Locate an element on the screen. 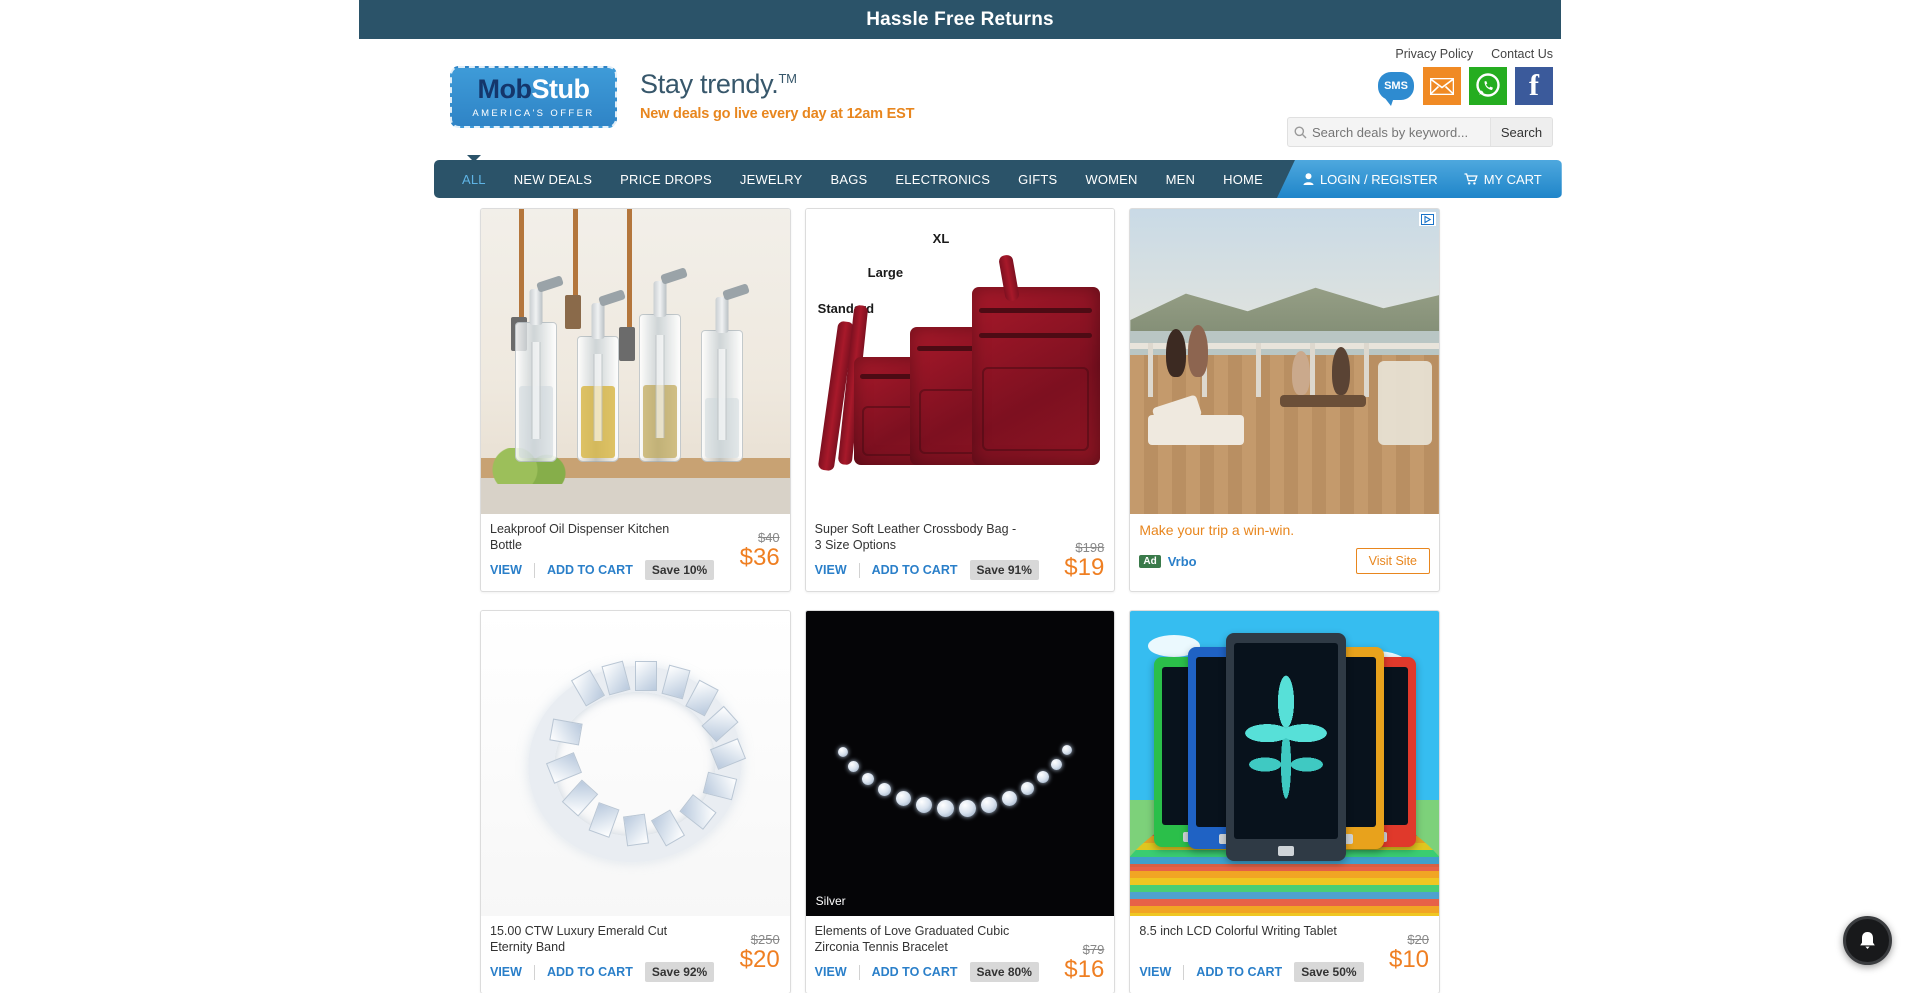  ad-advertiser: Vrbo is located at coordinates (1182, 561).